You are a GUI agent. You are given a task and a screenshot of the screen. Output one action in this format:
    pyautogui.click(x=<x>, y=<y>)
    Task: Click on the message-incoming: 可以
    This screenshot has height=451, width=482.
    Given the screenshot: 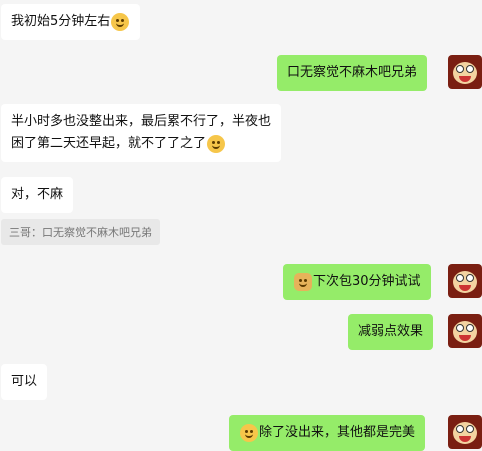 What is the action you would take?
    pyautogui.click(x=24, y=382)
    